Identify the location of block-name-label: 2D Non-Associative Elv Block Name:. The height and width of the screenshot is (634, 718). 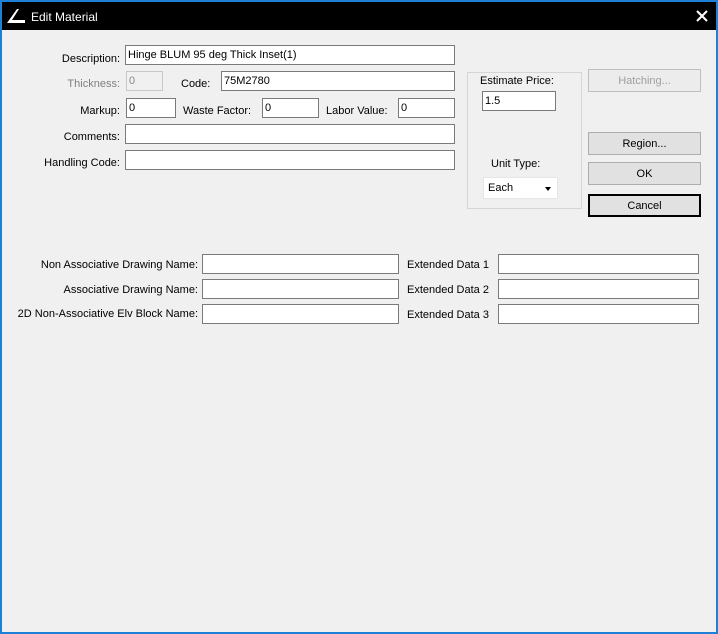
(107, 314).